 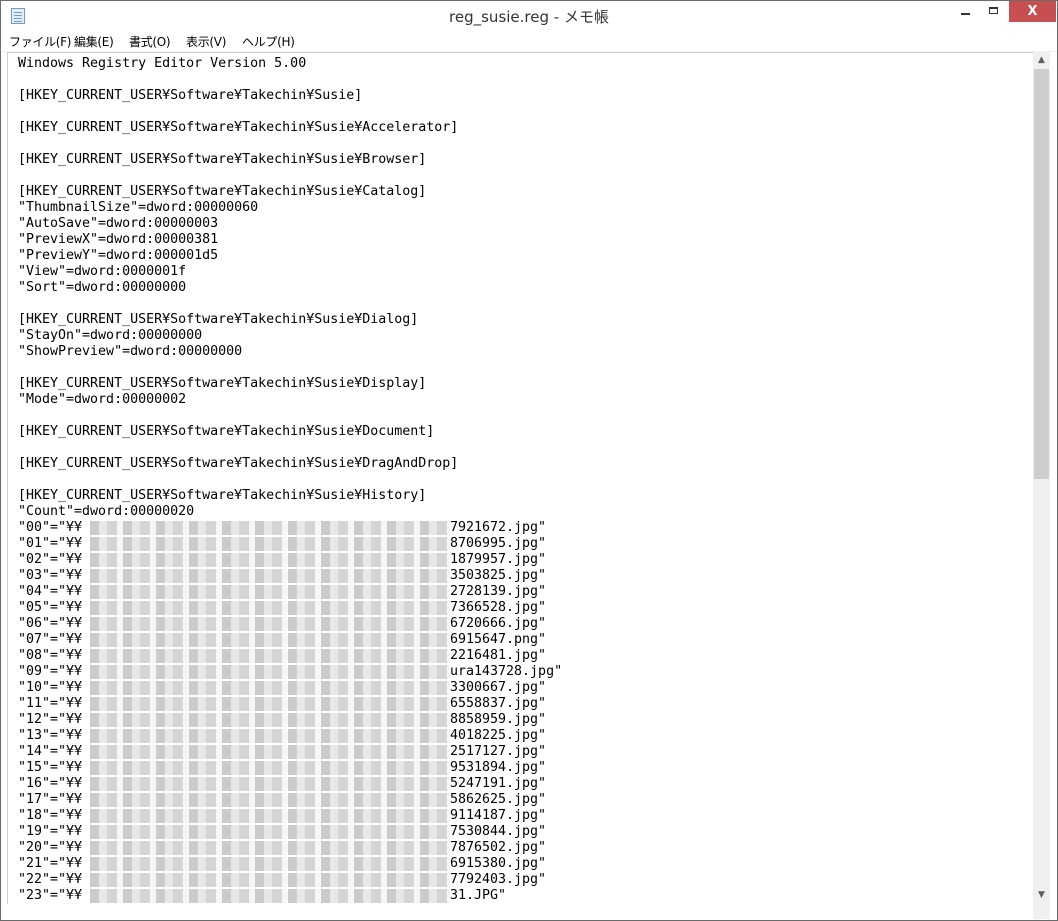 What do you see at coordinates (50, 895) in the screenshot?
I see `history-entry-prefix: "23"="¥¥` at bounding box center [50, 895].